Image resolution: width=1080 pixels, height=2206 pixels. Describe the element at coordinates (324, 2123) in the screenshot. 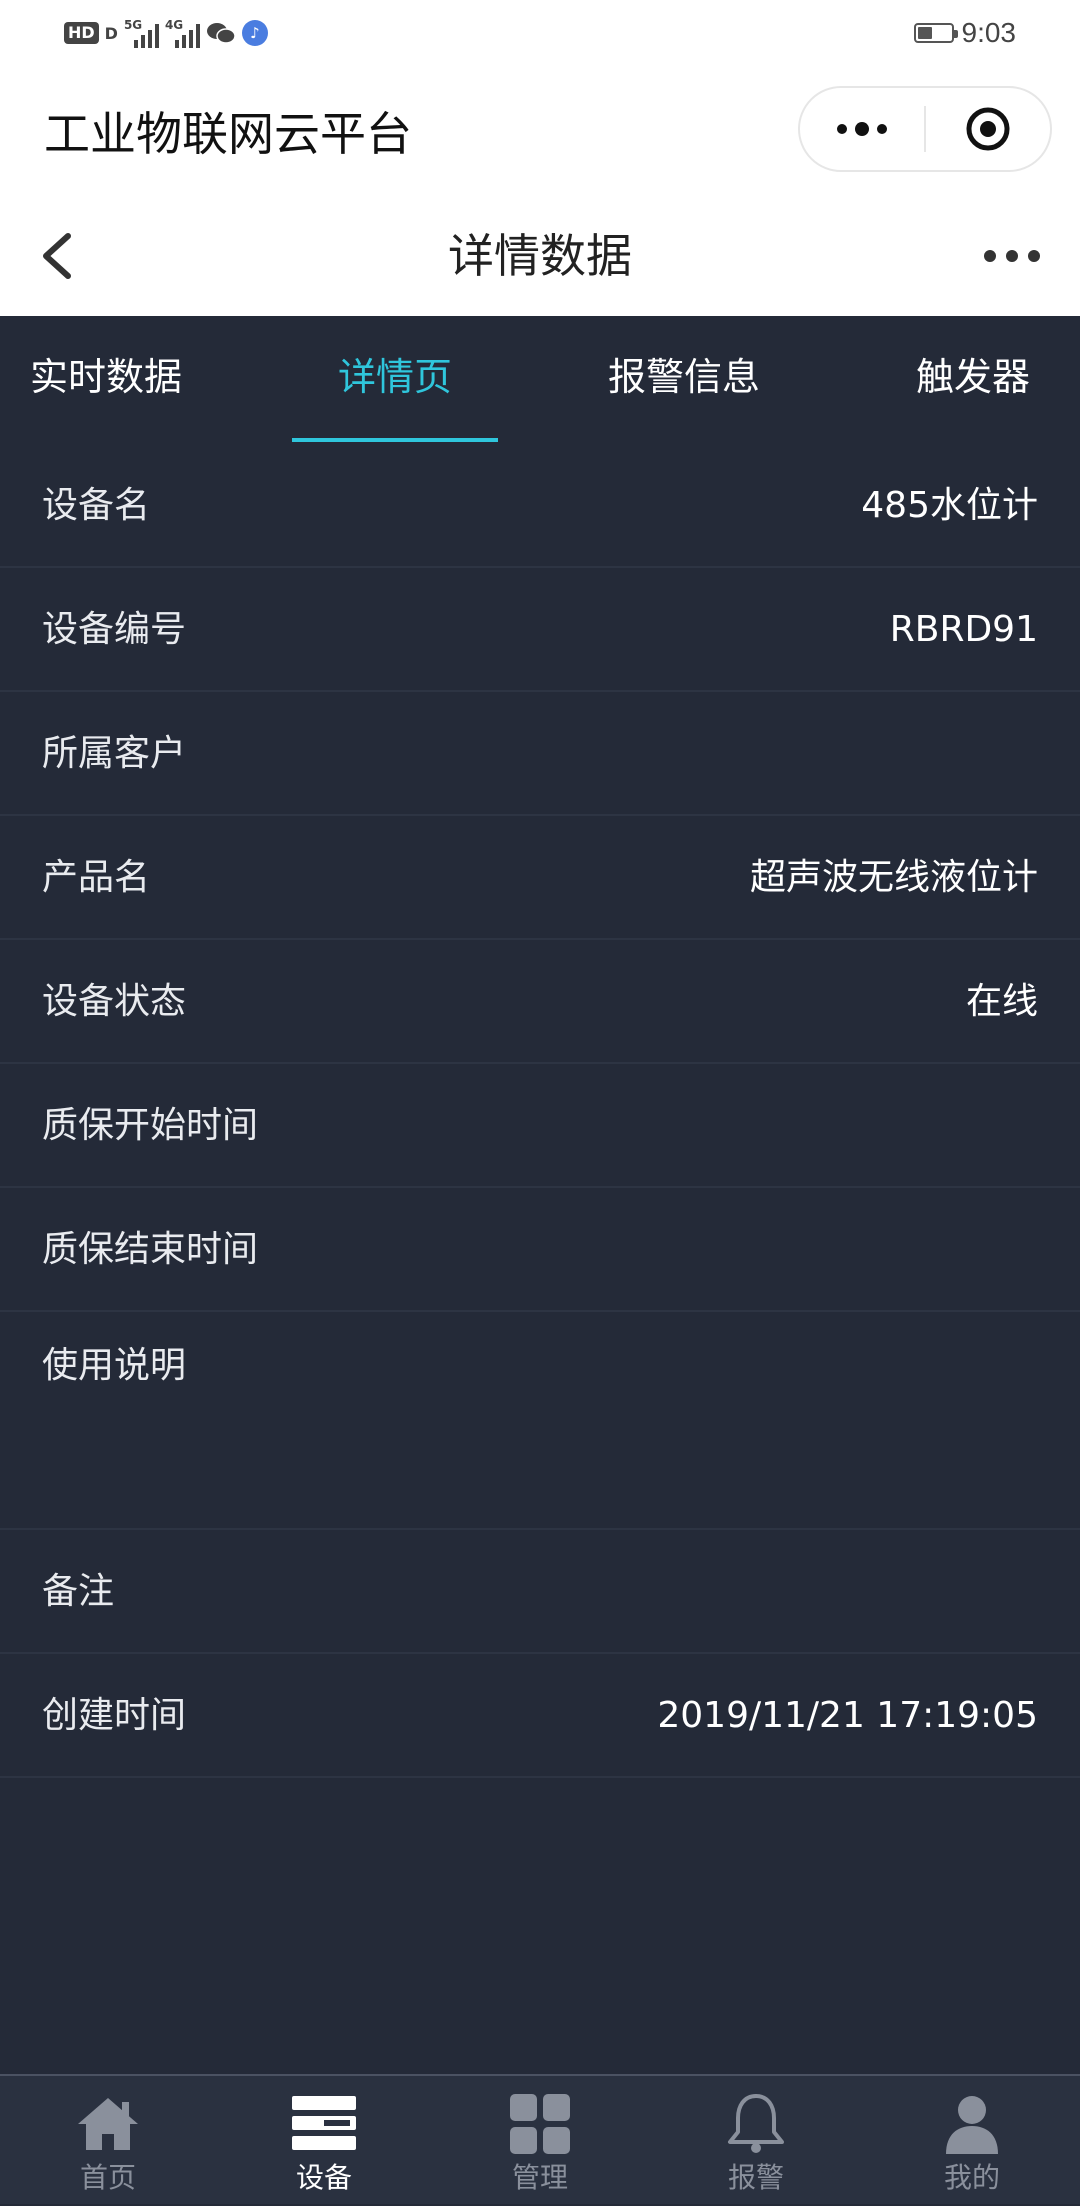

I see `device-icon` at that location.